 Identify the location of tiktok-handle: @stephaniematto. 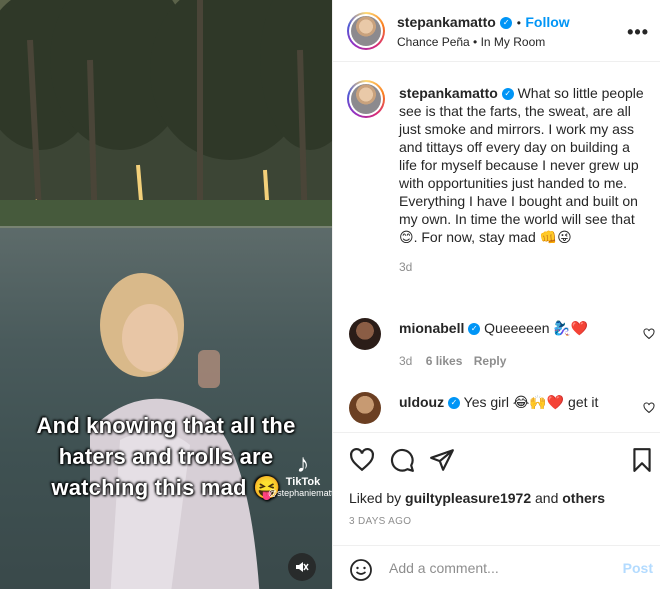
(300, 493).